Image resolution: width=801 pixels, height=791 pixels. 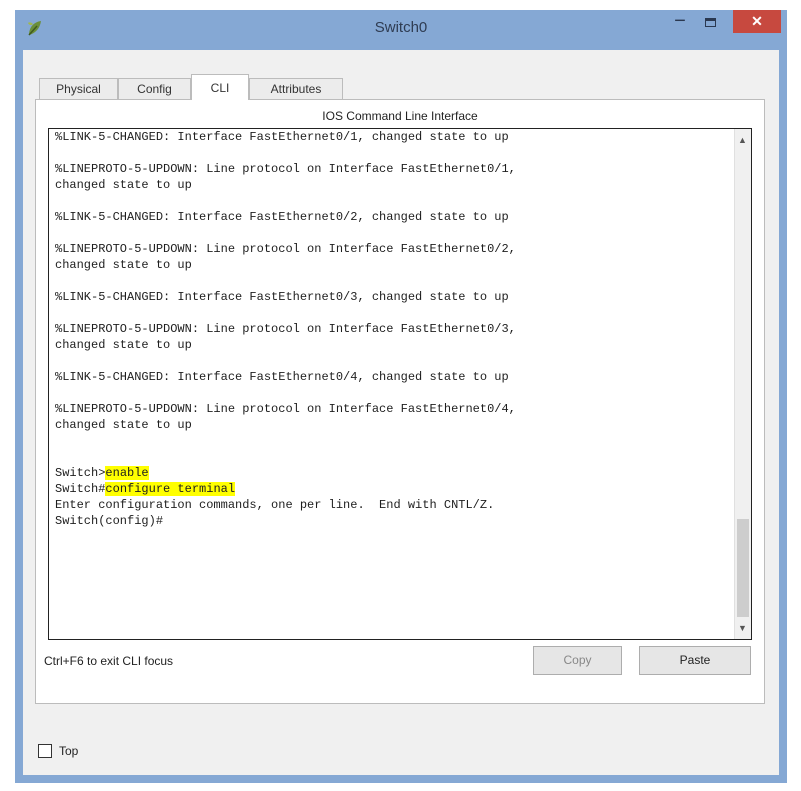 What do you see at coordinates (680, 23) in the screenshot?
I see `minimize-button: −` at bounding box center [680, 23].